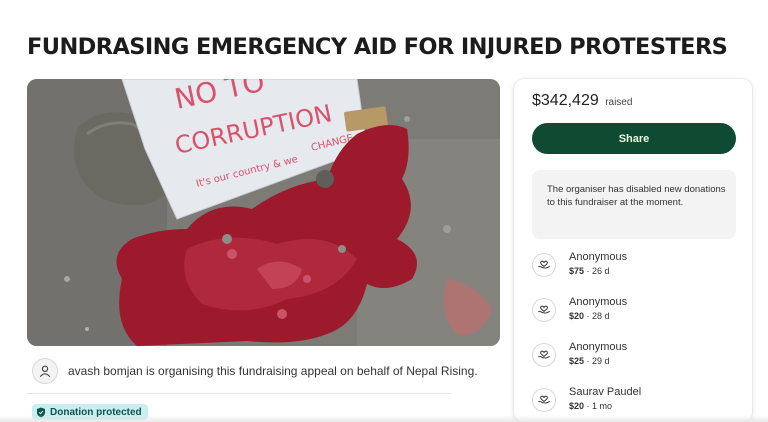 The height and width of the screenshot is (422, 768). I want to click on bottom-fade, so click(384, 418).